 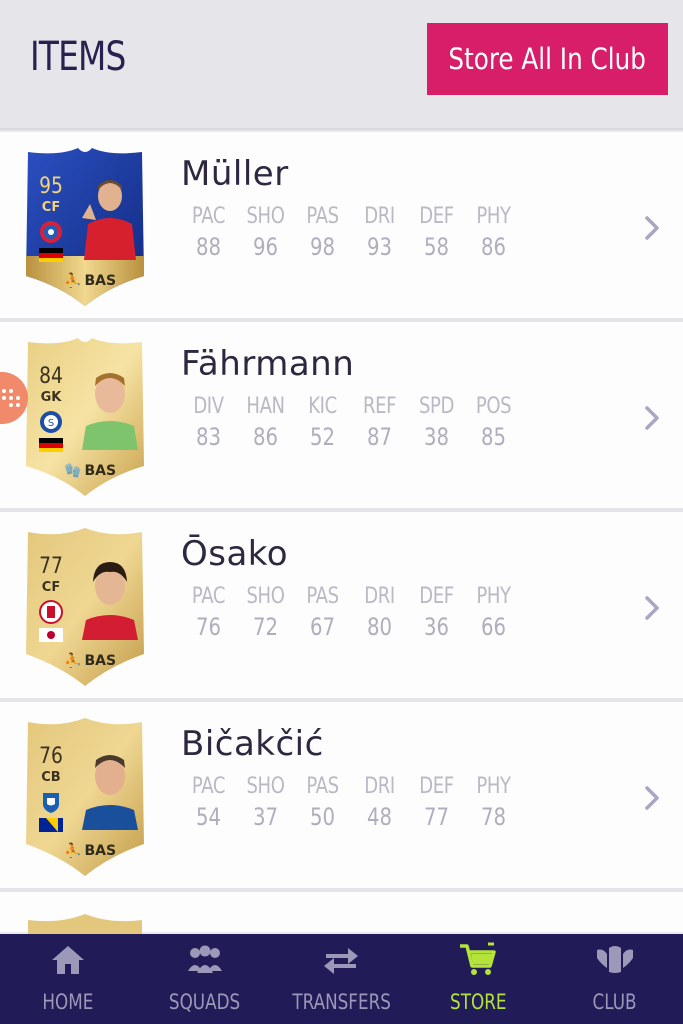 I want to click on stat-value: 78, so click(x=493, y=817).